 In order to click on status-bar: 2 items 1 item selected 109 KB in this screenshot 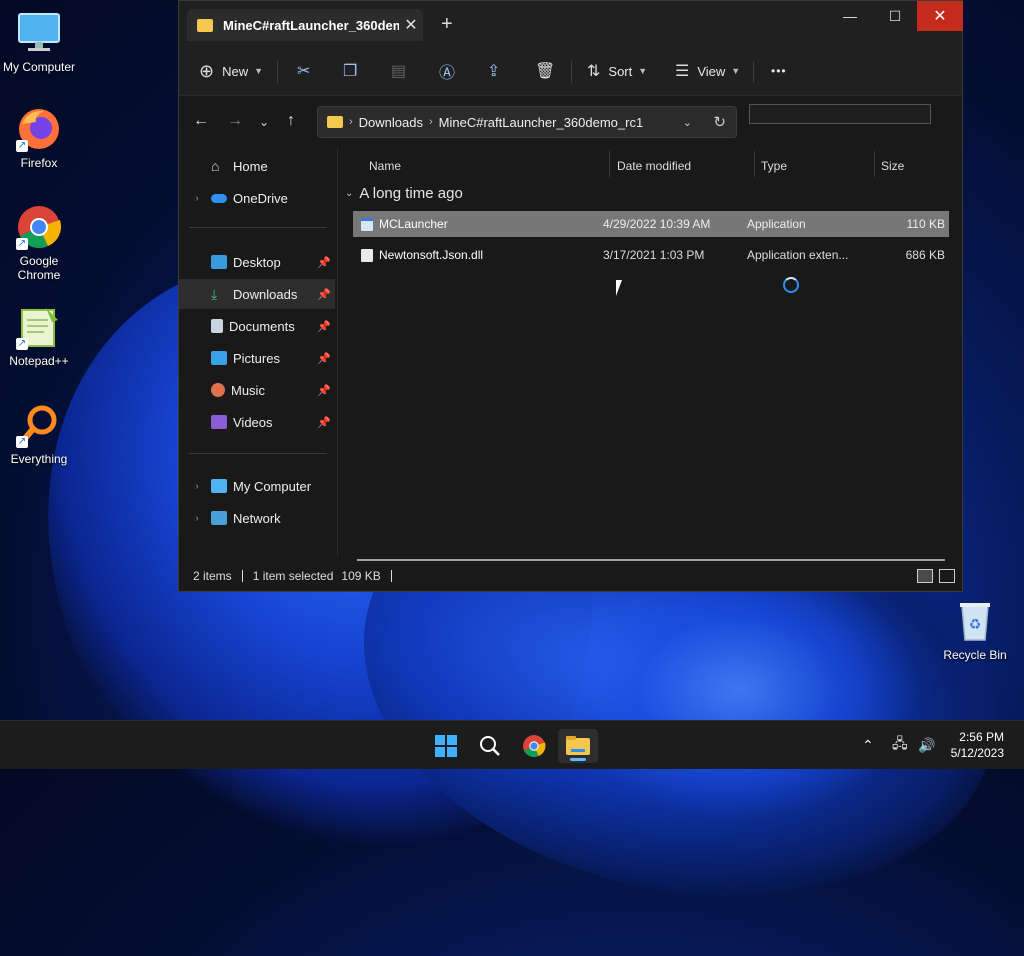, I will do `click(570, 576)`.